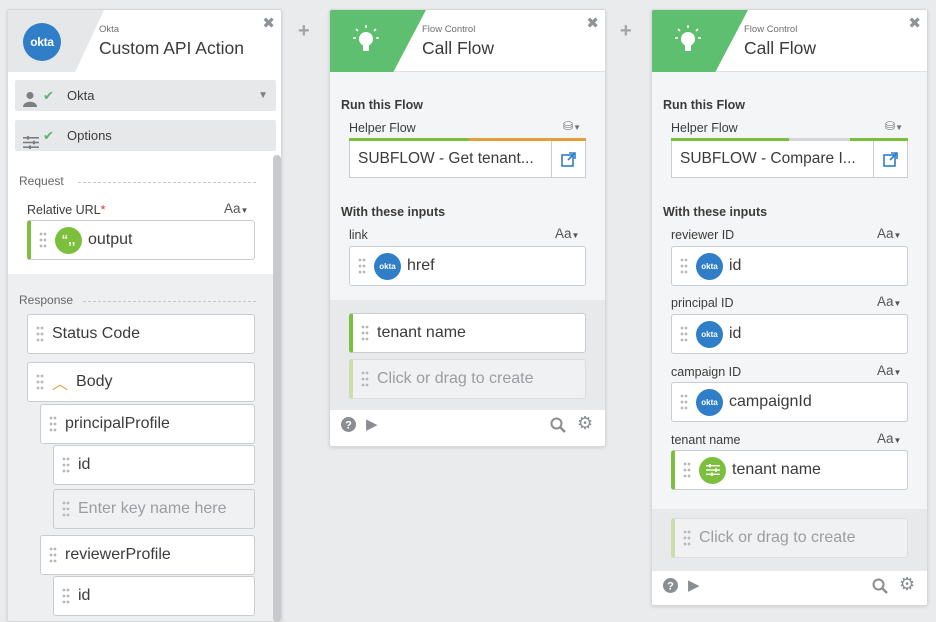 This screenshot has width=936, height=622. What do you see at coordinates (467, 266) in the screenshot?
I see `link-field: okta href` at bounding box center [467, 266].